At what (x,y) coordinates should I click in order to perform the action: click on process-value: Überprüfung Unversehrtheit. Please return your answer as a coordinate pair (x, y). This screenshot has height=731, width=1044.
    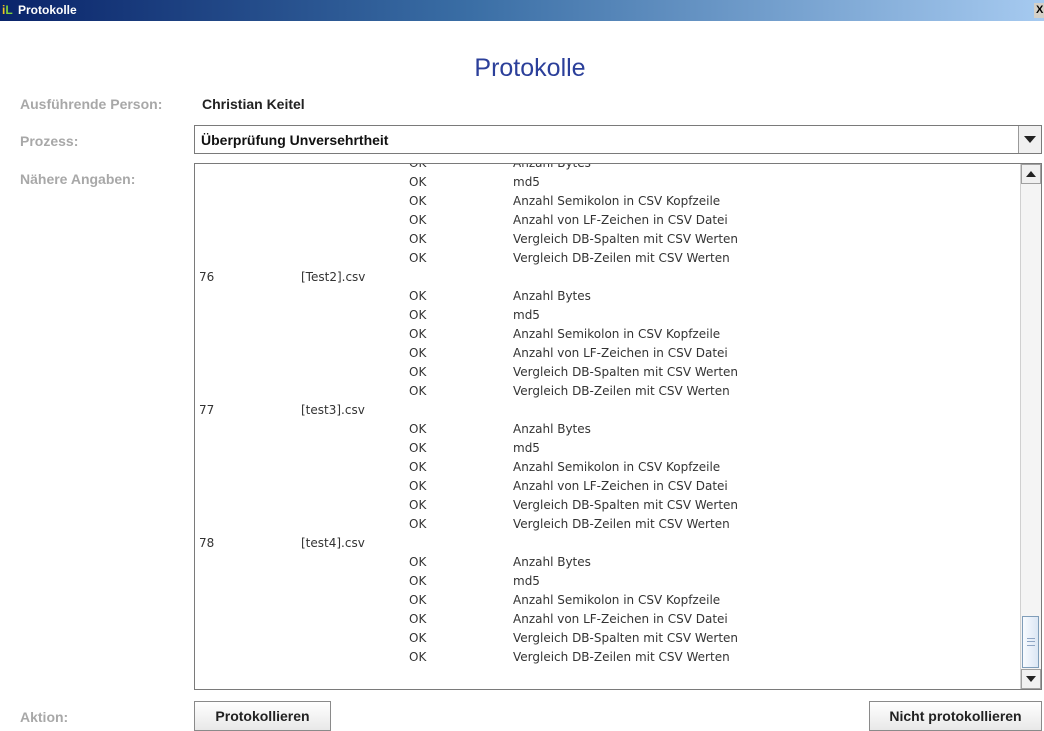
    Looking at the image, I should click on (295, 140).